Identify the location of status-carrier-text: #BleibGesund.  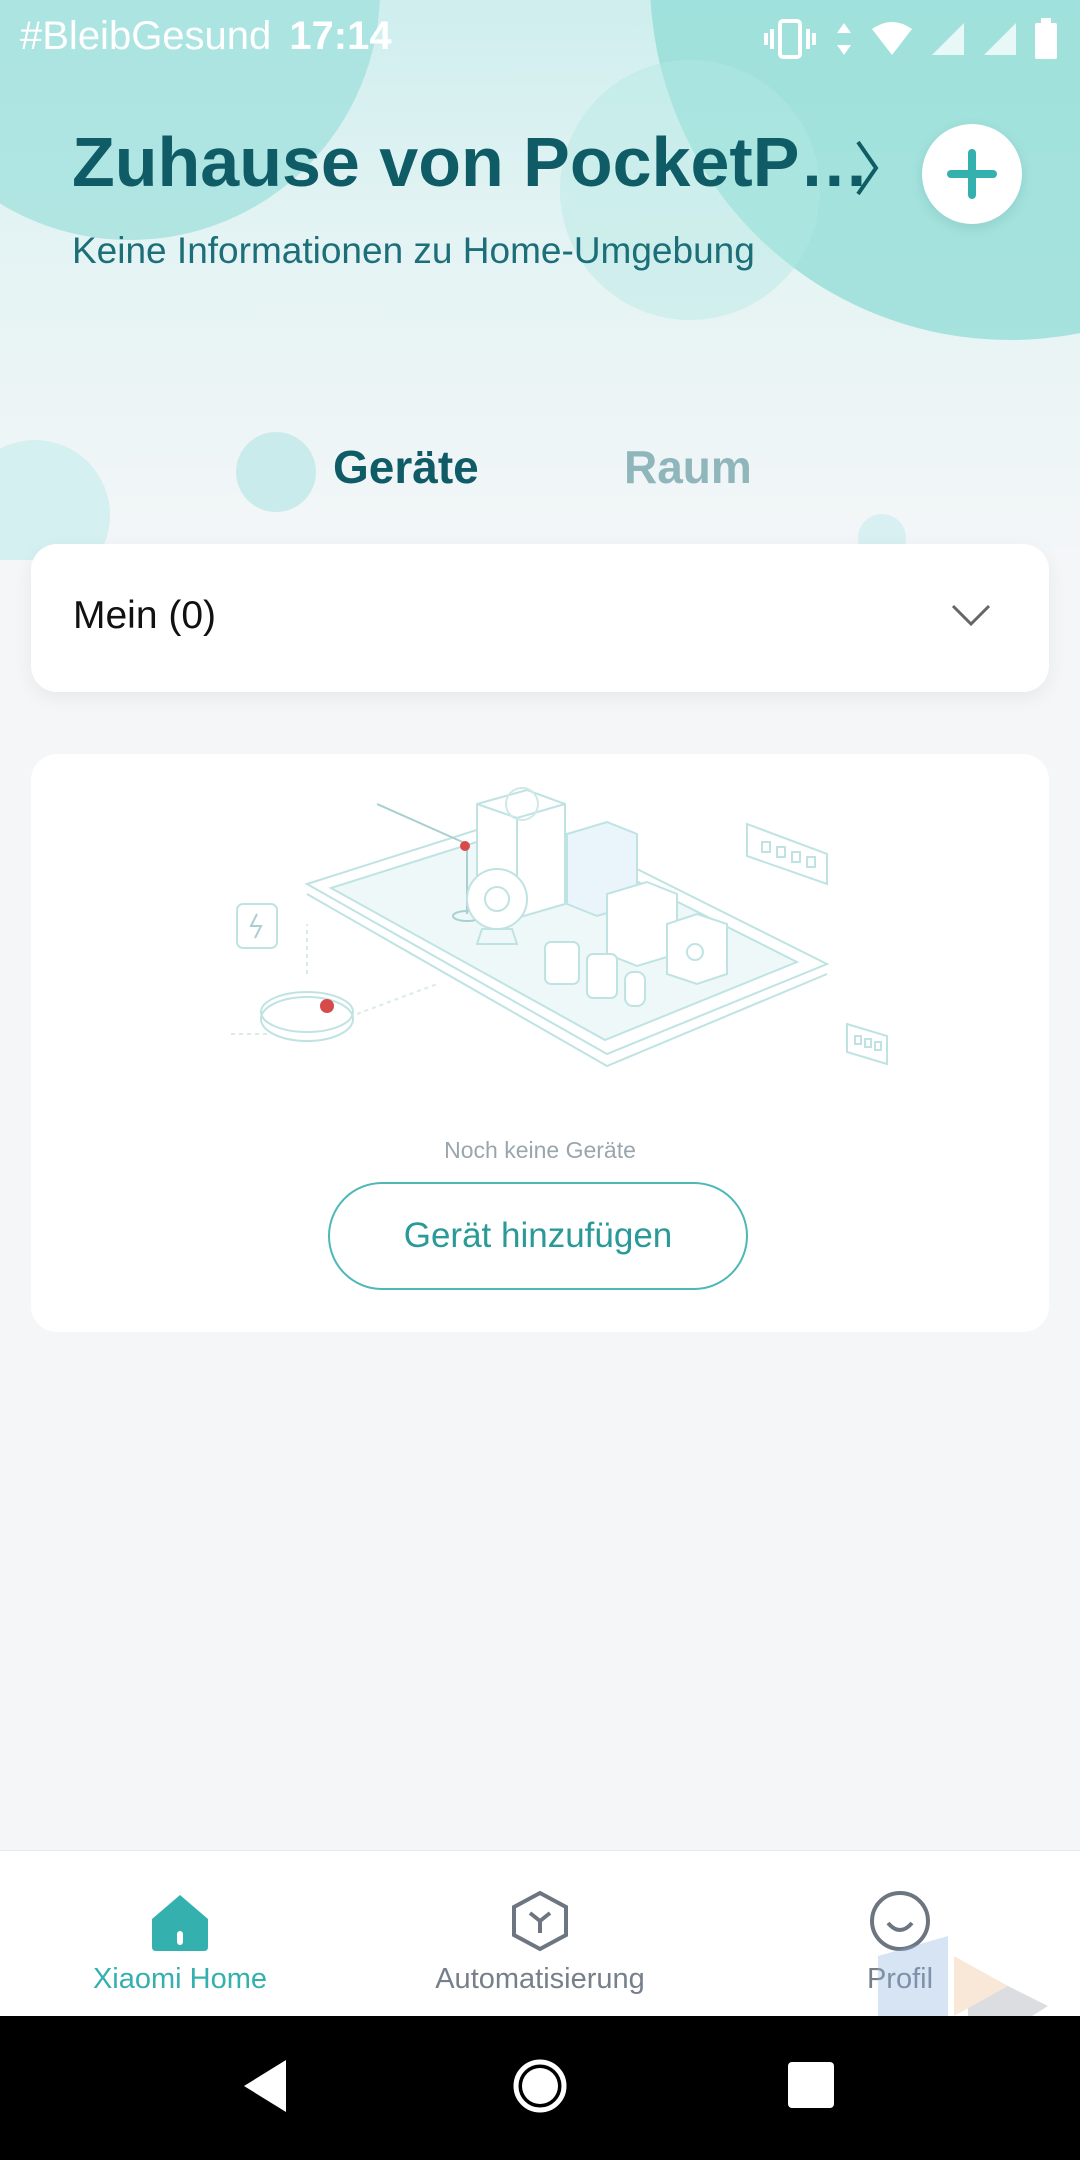
(146, 36).